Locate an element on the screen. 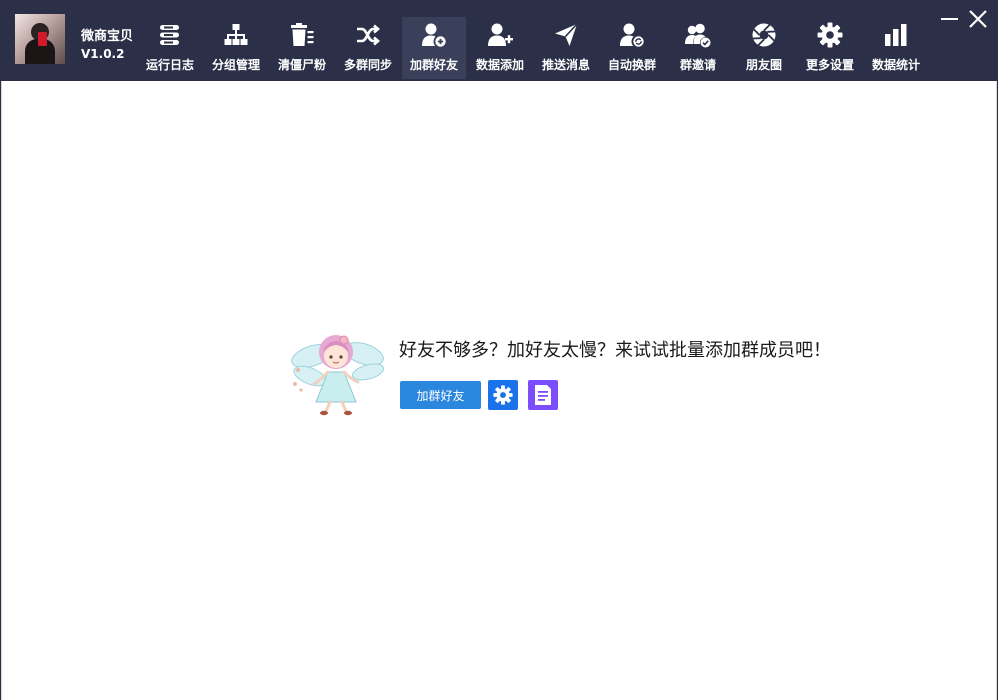 This screenshot has width=998, height=700. promo-text: 好友不够多？加好友太慢？来试试批量添加群成员吧！ is located at coordinates (615, 350).